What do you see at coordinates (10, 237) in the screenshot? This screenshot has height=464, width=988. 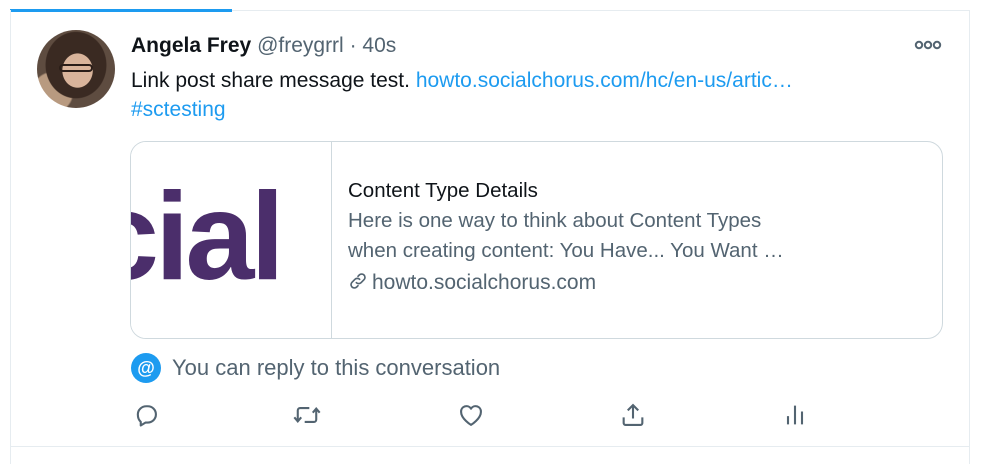 I see `column-border-left` at bounding box center [10, 237].